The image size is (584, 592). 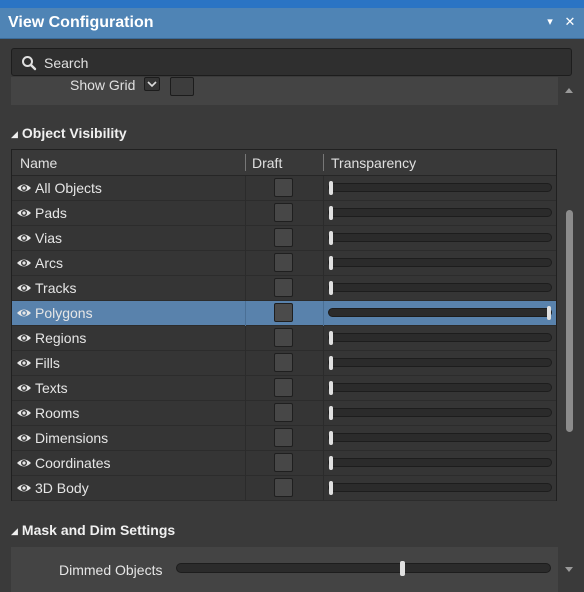 I want to click on scroll-up-arrow-icon, so click(x=569, y=90).